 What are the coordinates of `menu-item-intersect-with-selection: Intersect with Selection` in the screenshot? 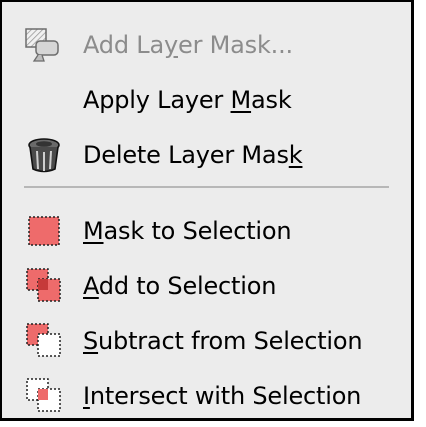 It's located at (206, 395).